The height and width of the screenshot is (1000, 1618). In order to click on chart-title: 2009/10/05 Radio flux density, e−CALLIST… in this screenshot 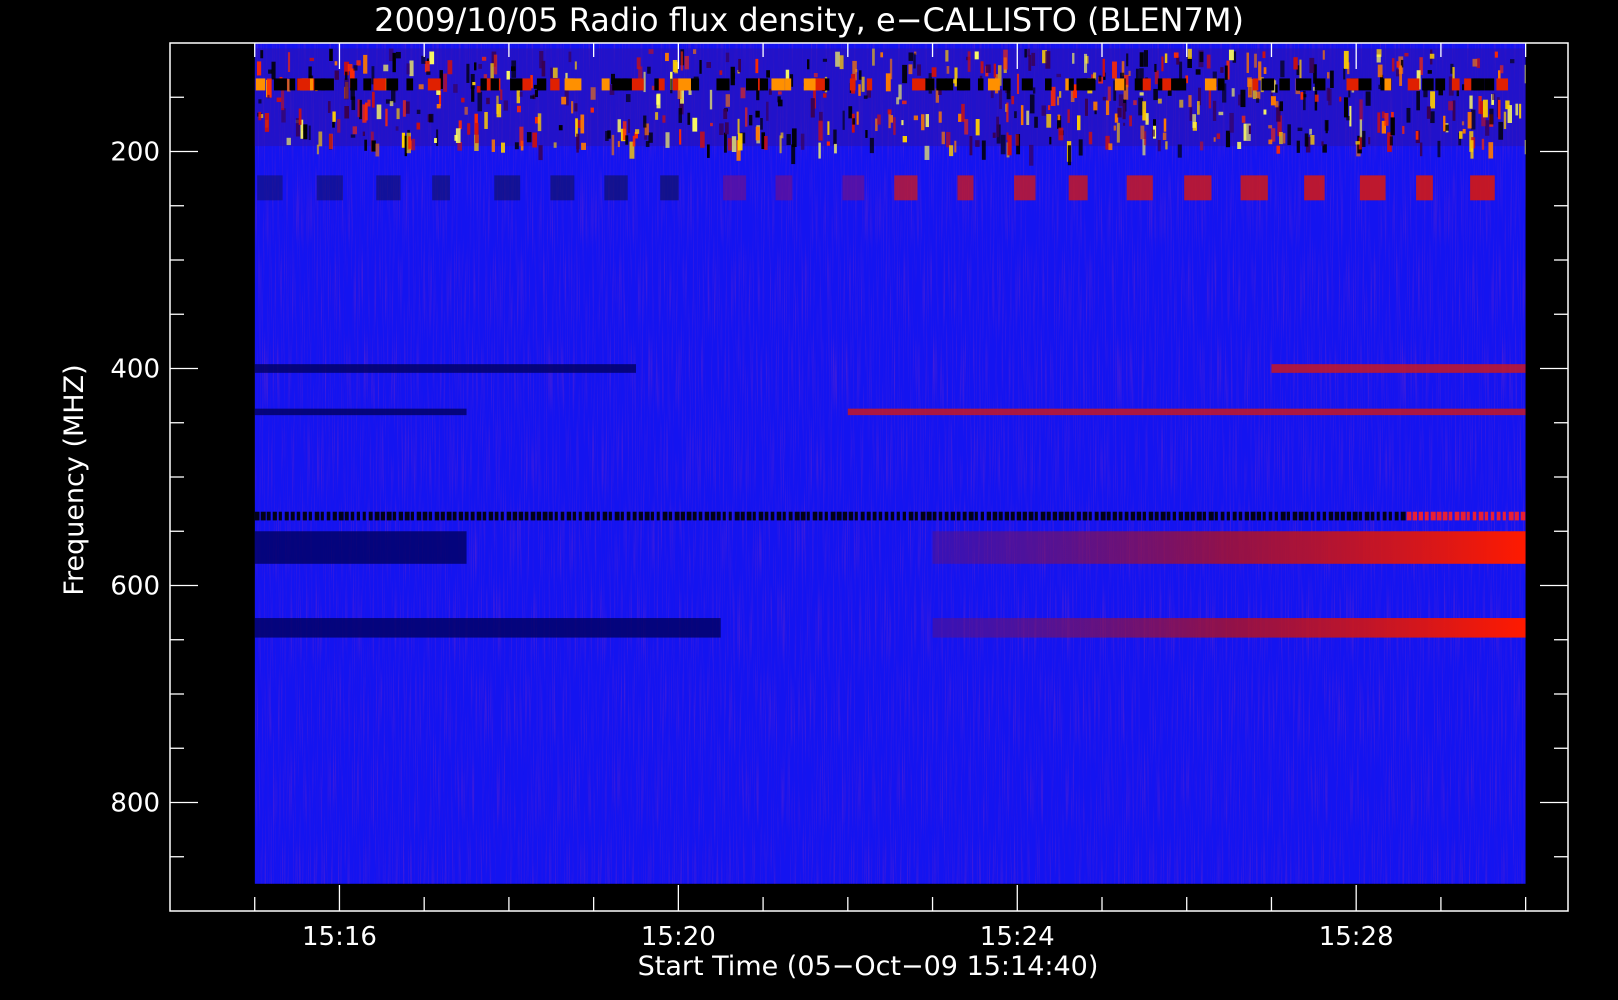, I will do `click(809, 20)`.